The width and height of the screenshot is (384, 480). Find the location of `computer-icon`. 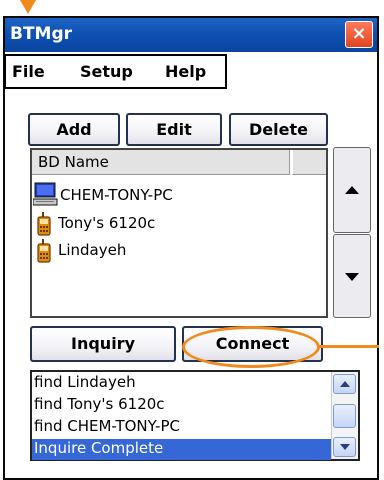

computer-icon is located at coordinates (45, 194).